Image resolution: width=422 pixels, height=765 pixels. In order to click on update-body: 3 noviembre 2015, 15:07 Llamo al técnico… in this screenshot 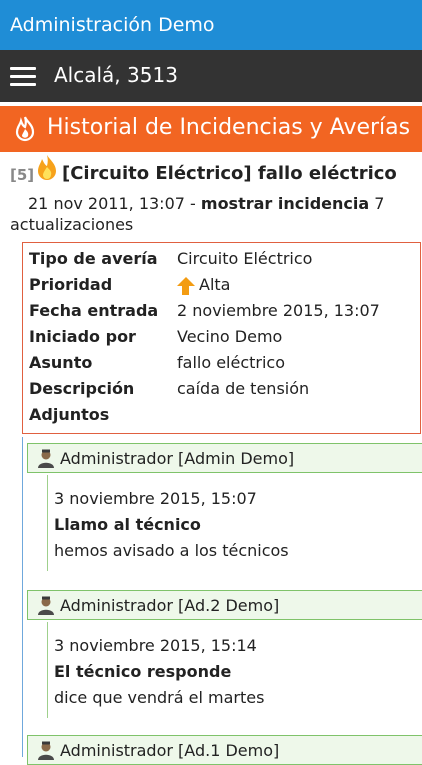, I will do `click(234, 523)`.